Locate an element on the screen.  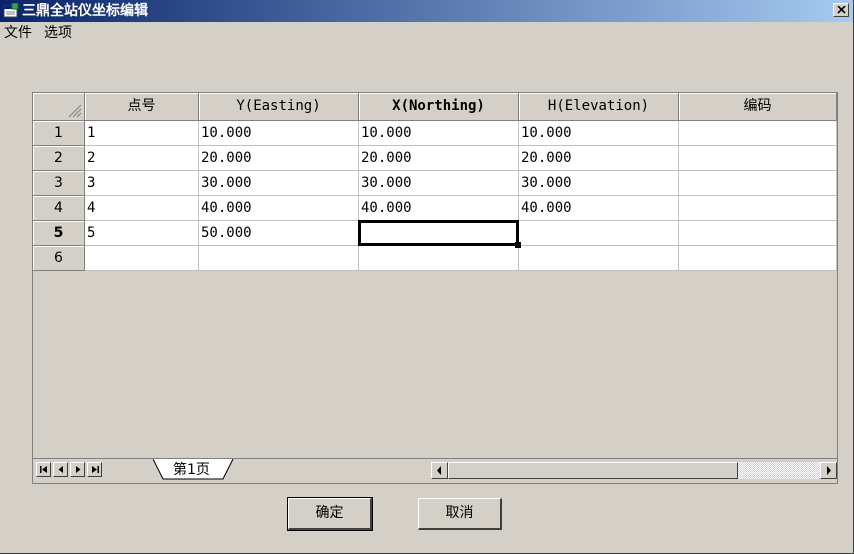
column-header: Y(Easting) is located at coordinates (279, 107).